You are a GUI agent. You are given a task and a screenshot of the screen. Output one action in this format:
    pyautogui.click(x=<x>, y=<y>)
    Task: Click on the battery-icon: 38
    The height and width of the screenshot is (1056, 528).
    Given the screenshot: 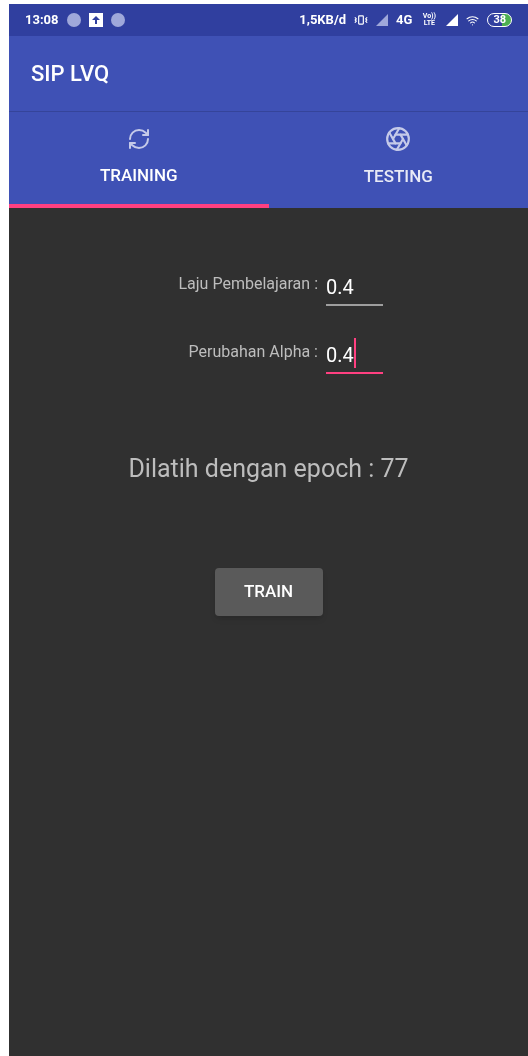 What is the action you would take?
    pyautogui.click(x=499, y=20)
    